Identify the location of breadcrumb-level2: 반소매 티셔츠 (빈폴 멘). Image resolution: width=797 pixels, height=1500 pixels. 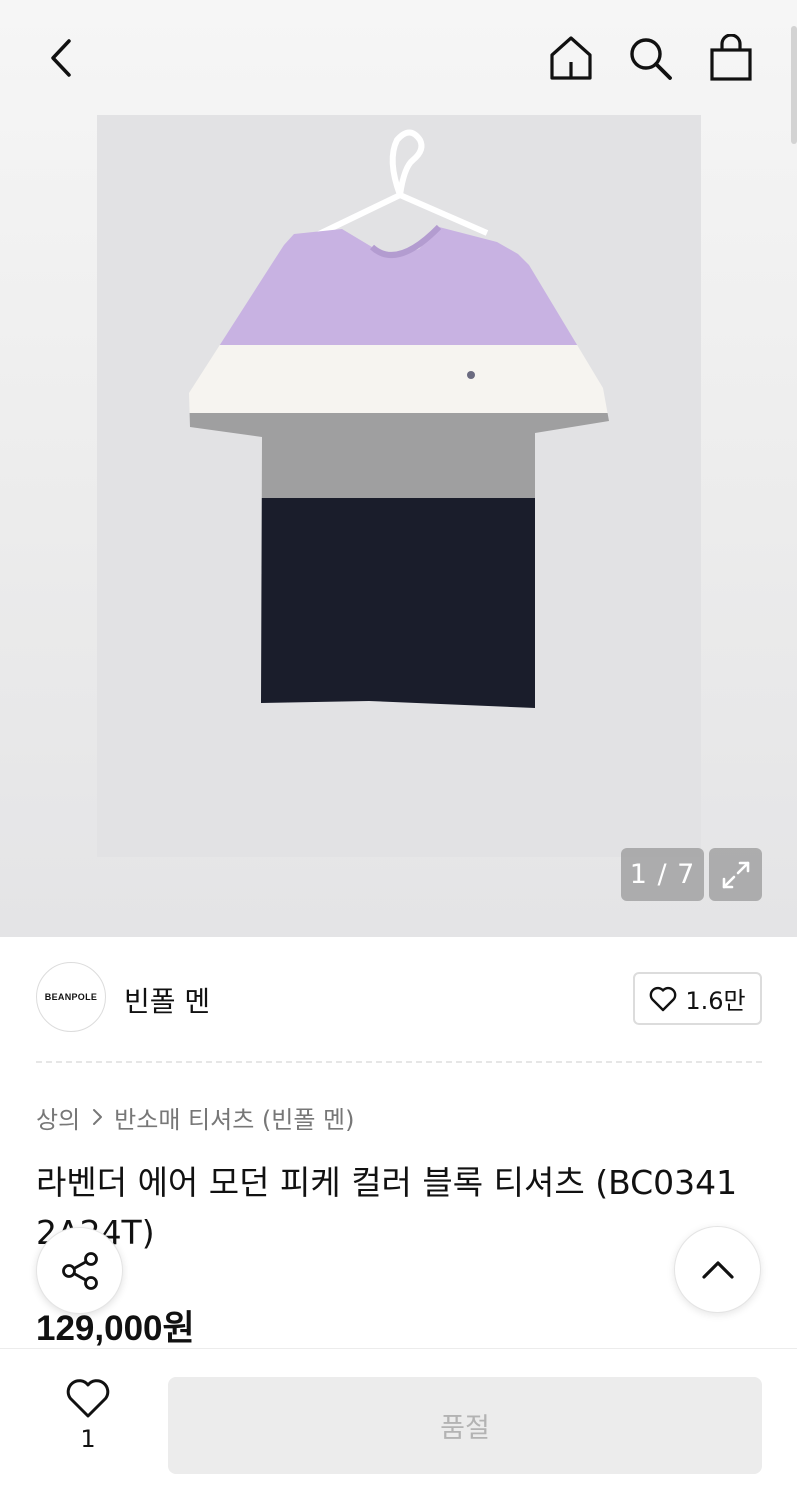
(234, 1117).